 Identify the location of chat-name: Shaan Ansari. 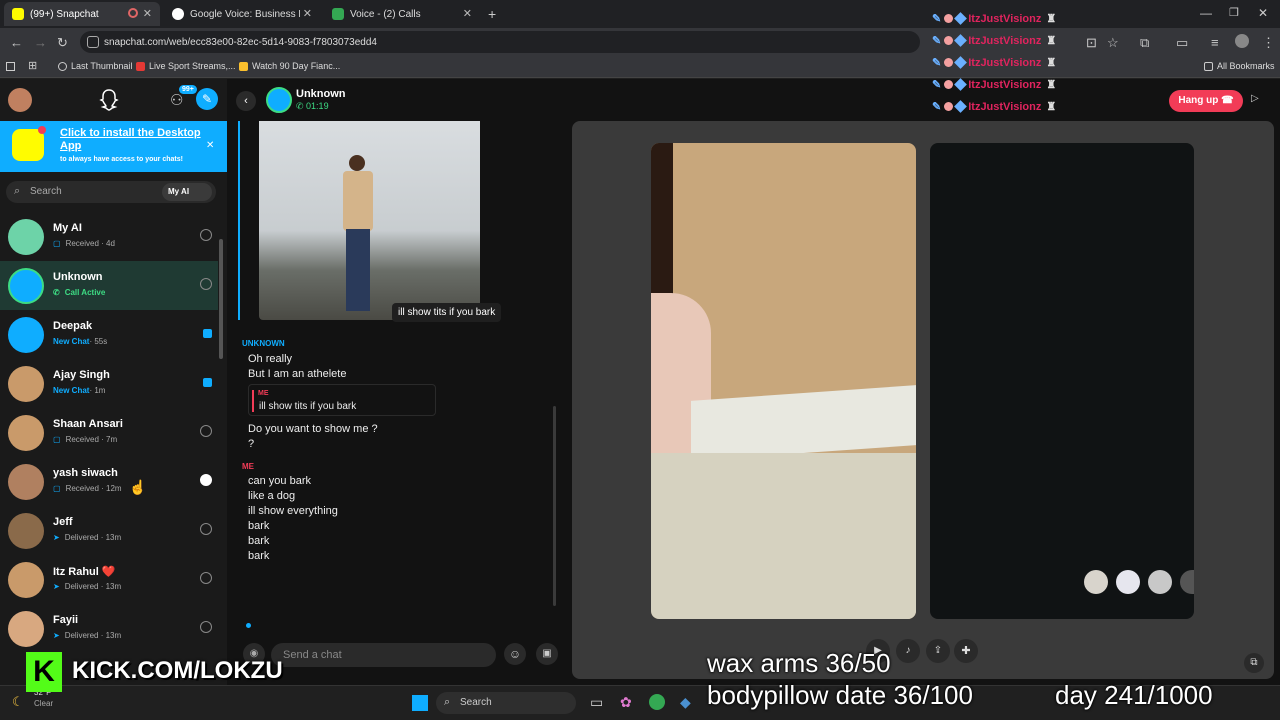
(88, 424).